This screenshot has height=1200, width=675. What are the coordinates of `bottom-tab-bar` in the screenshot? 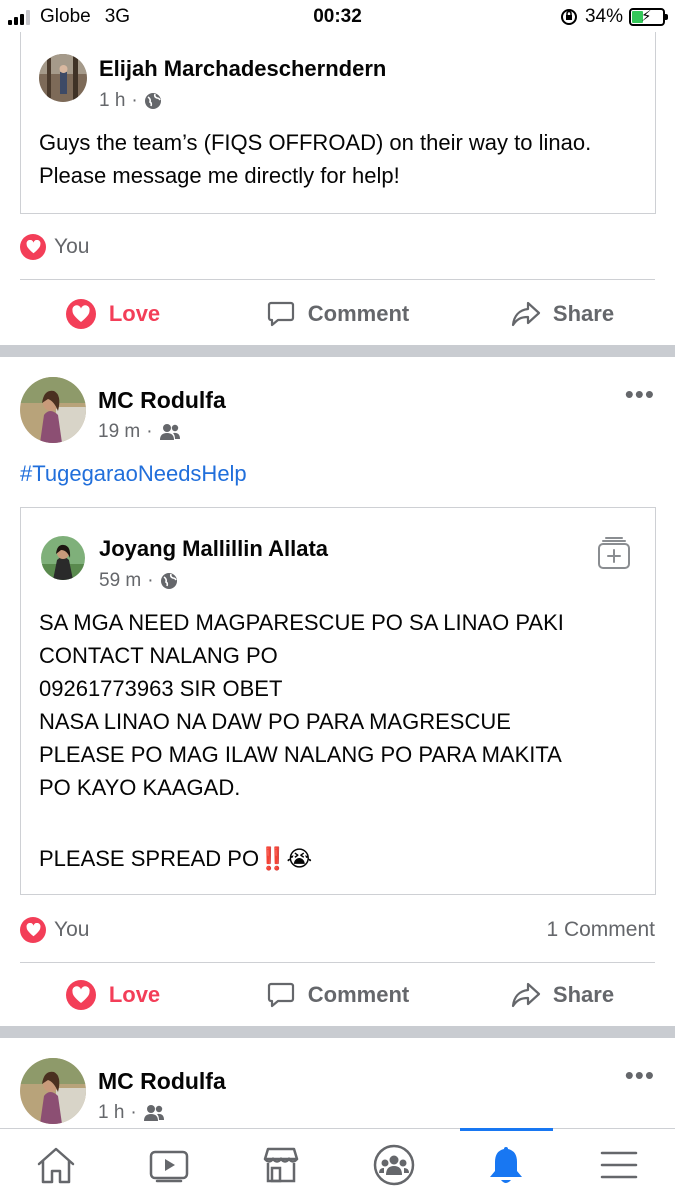 It's located at (337, 1164).